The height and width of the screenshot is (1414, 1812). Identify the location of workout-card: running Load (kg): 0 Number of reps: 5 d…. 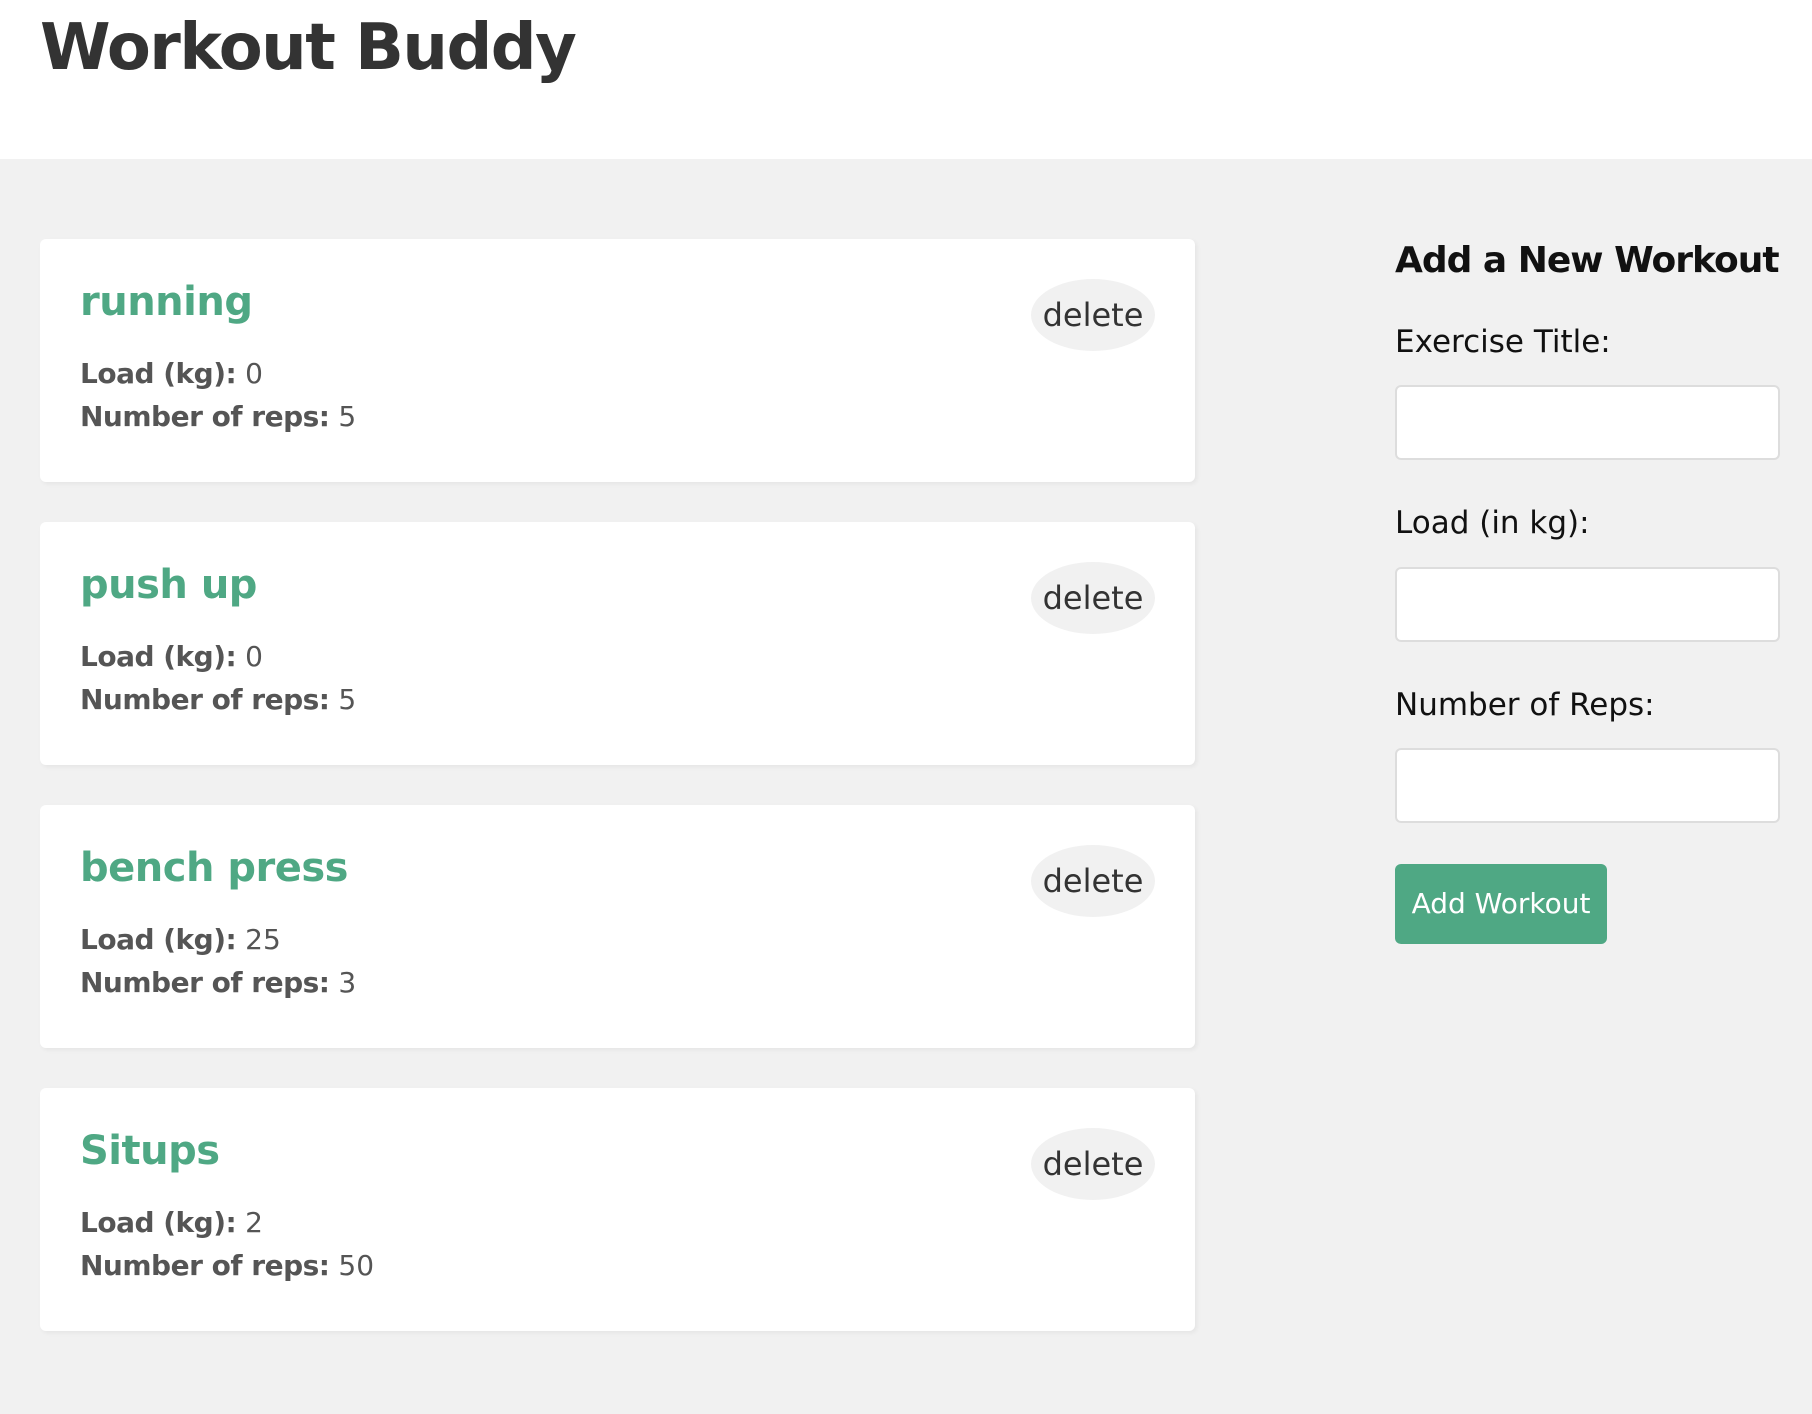
(617, 360).